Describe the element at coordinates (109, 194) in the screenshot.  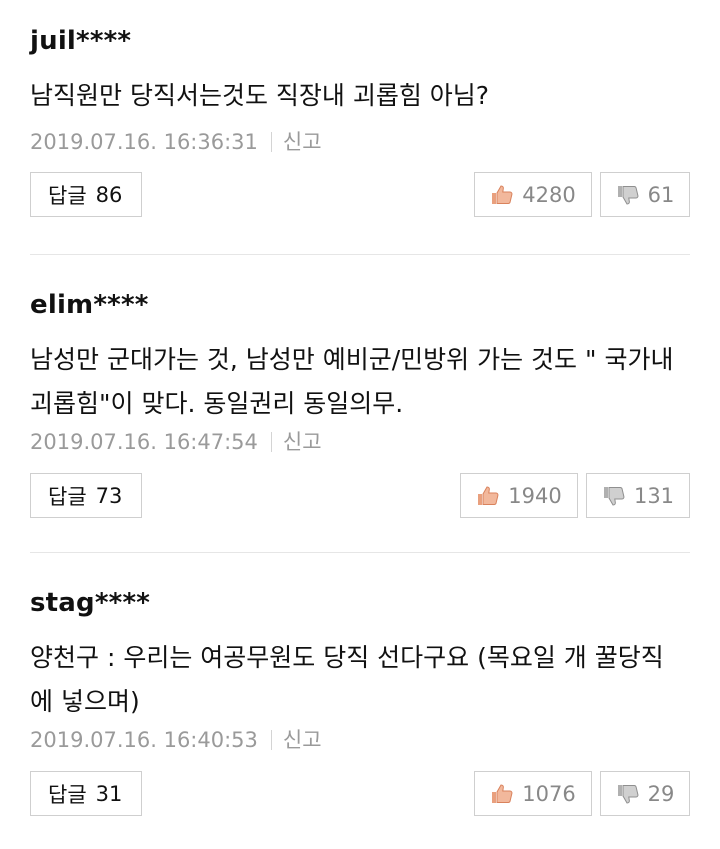
I see `reply-count: 86` at that location.